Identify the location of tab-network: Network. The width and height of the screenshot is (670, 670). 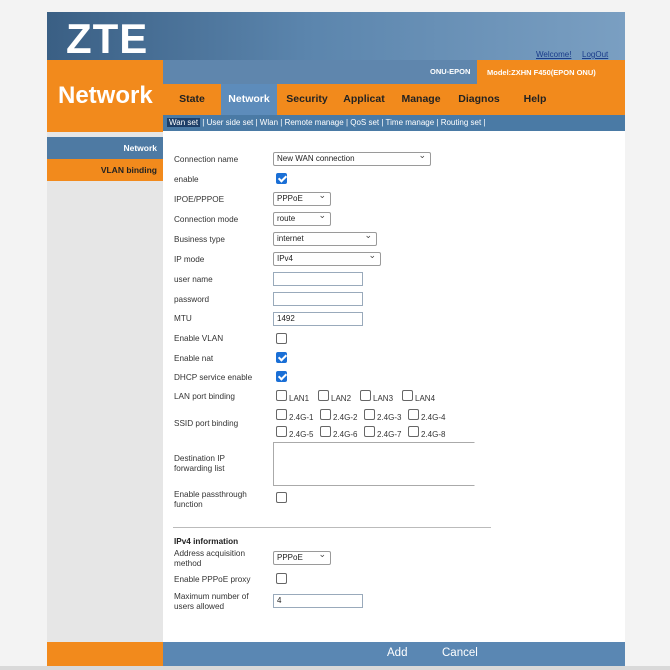
(249, 99).